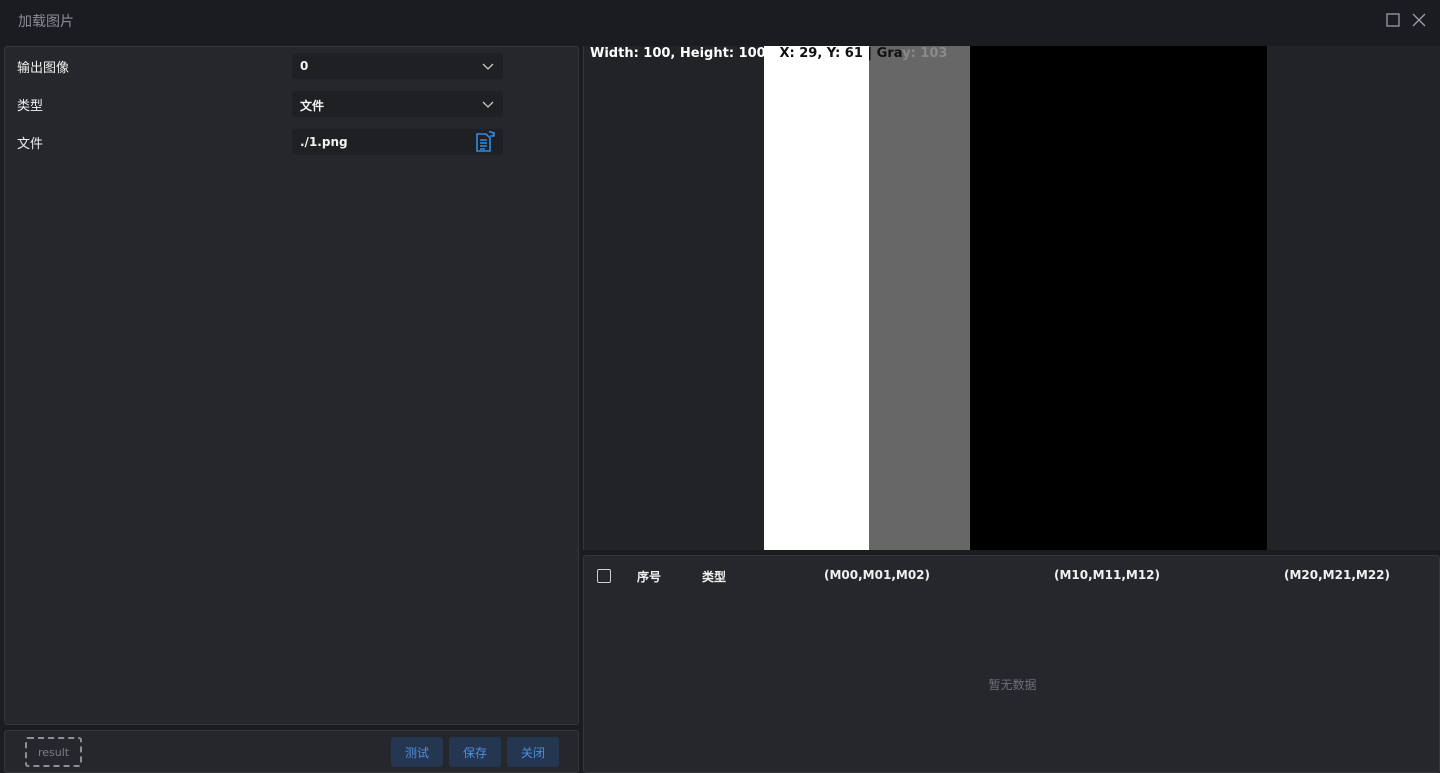 This screenshot has height=773, width=1440. I want to click on property-row-type: 类型 文件, so click(292, 104).